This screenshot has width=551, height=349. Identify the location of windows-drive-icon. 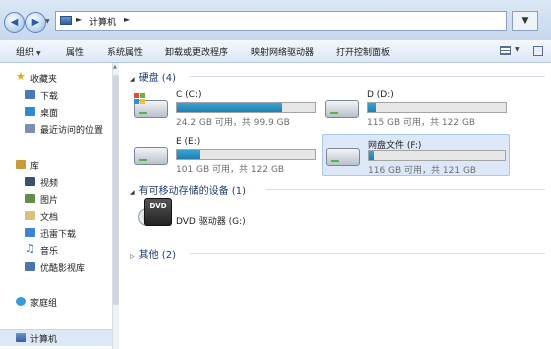
(140, 98).